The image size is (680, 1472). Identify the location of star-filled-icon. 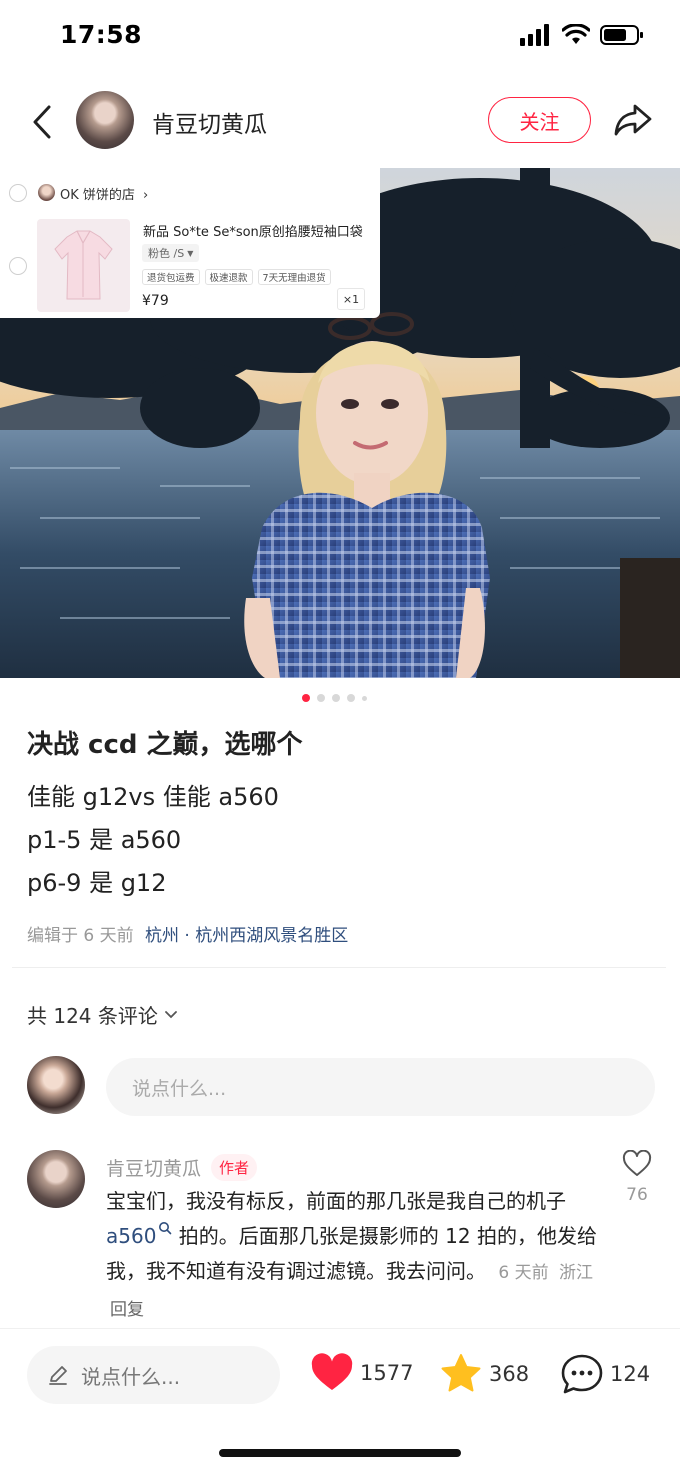
(461, 1373).